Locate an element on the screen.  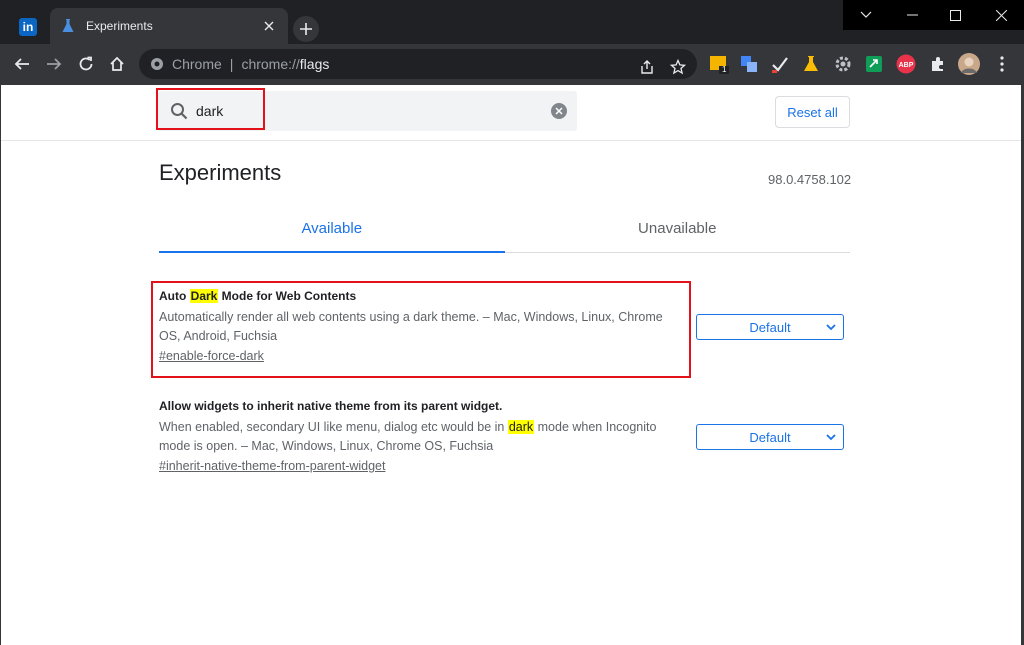
adblock-plus-icon: ABP is located at coordinates (906, 64).